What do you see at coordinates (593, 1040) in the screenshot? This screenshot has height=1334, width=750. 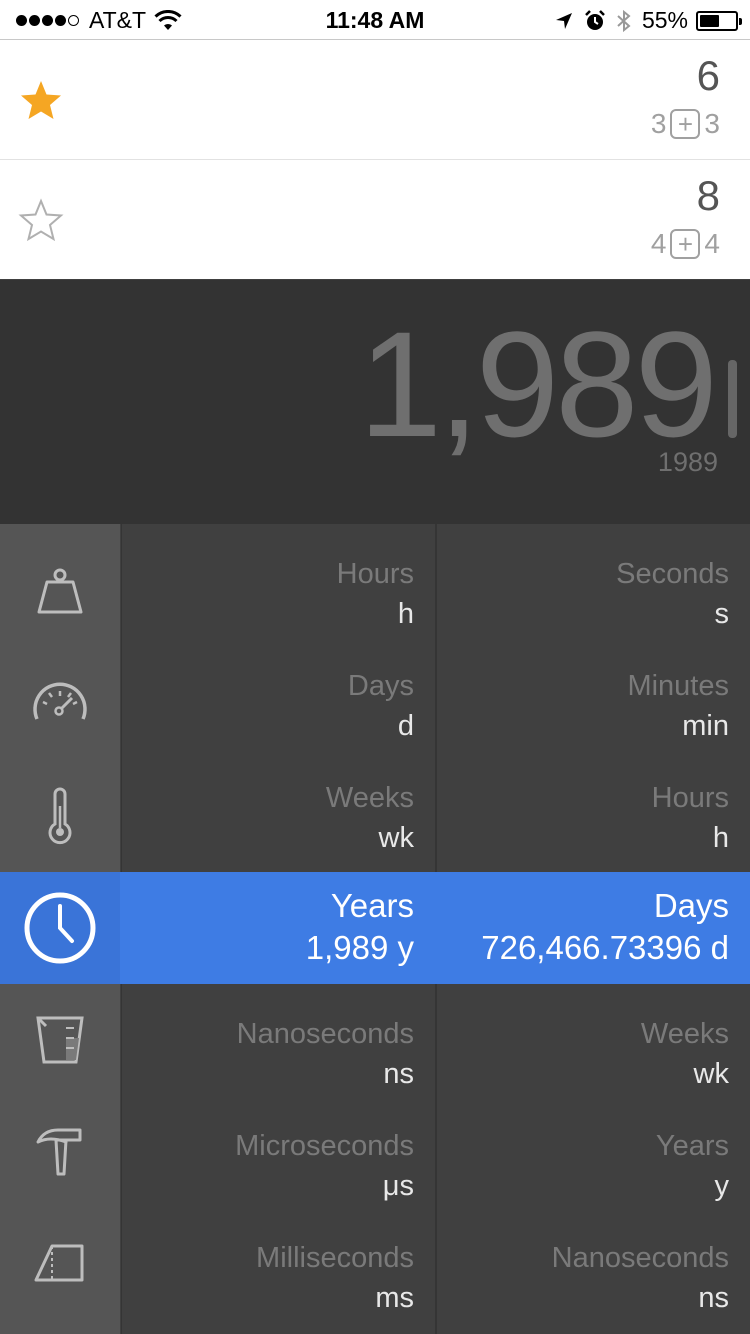 I see `to-unit-cell: Weeks wk` at bounding box center [593, 1040].